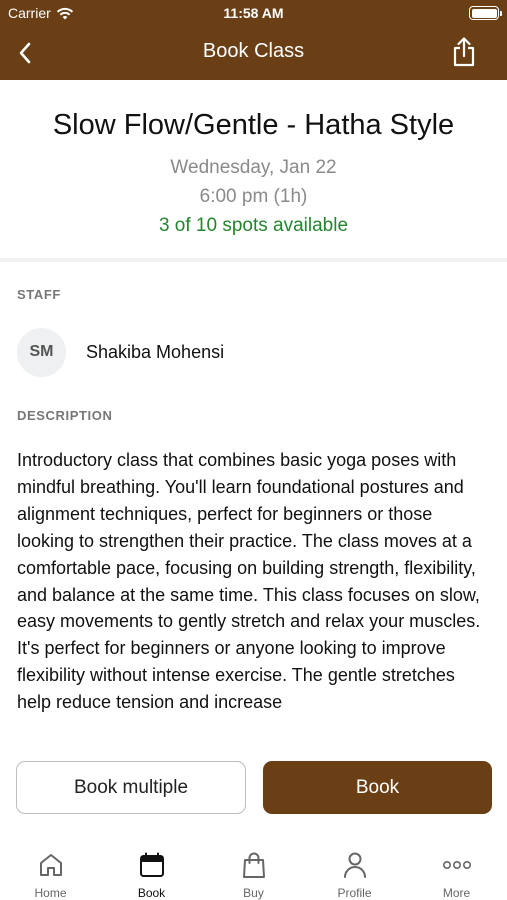 The width and height of the screenshot is (507, 900). Describe the element at coordinates (155, 351) in the screenshot. I see `staff-name: Shakiba Mohensi` at that location.